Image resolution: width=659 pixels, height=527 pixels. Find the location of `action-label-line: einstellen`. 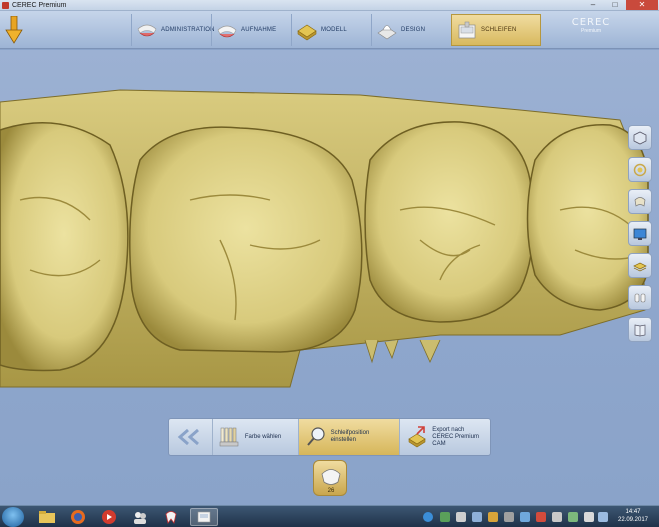

action-label-line: einstellen is located at coordinates (343, 440).